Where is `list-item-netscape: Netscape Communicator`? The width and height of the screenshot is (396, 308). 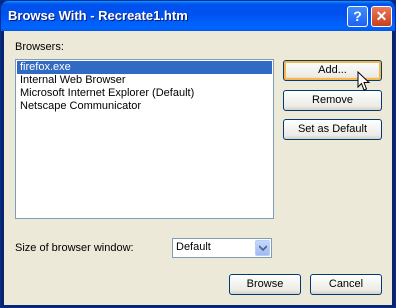
list-item-netscape: Netscape Communicator is located at coordinates (144, 106).